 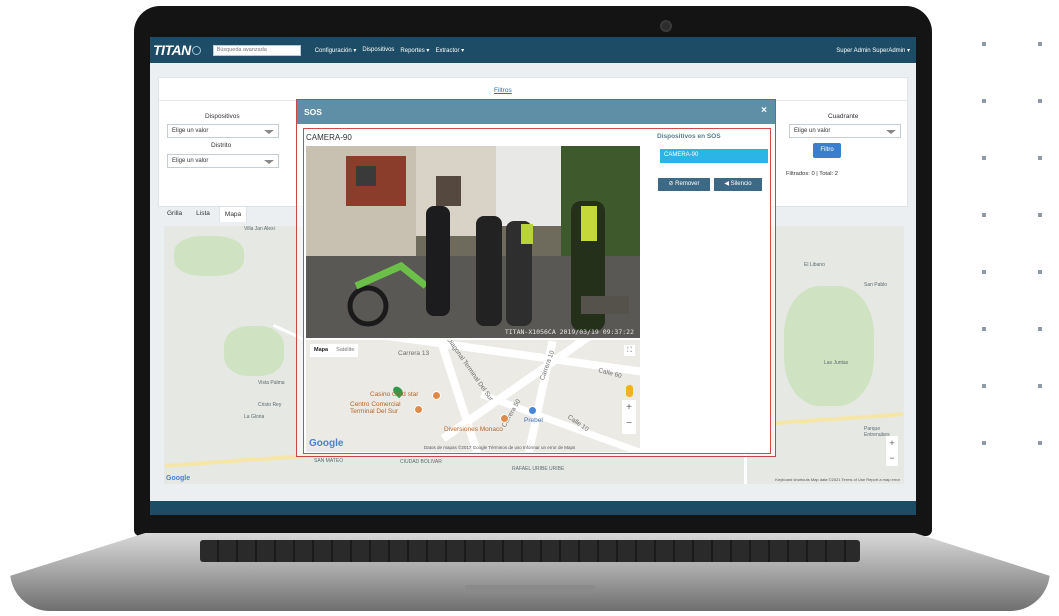 I want to click on distrito-label: Distrito, so click(x=221, y=145).